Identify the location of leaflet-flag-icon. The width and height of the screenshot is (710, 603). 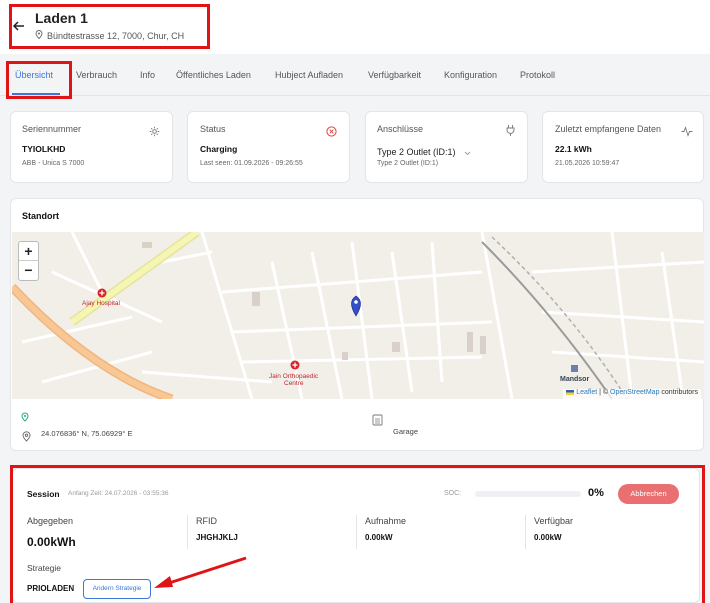
(570, 392).